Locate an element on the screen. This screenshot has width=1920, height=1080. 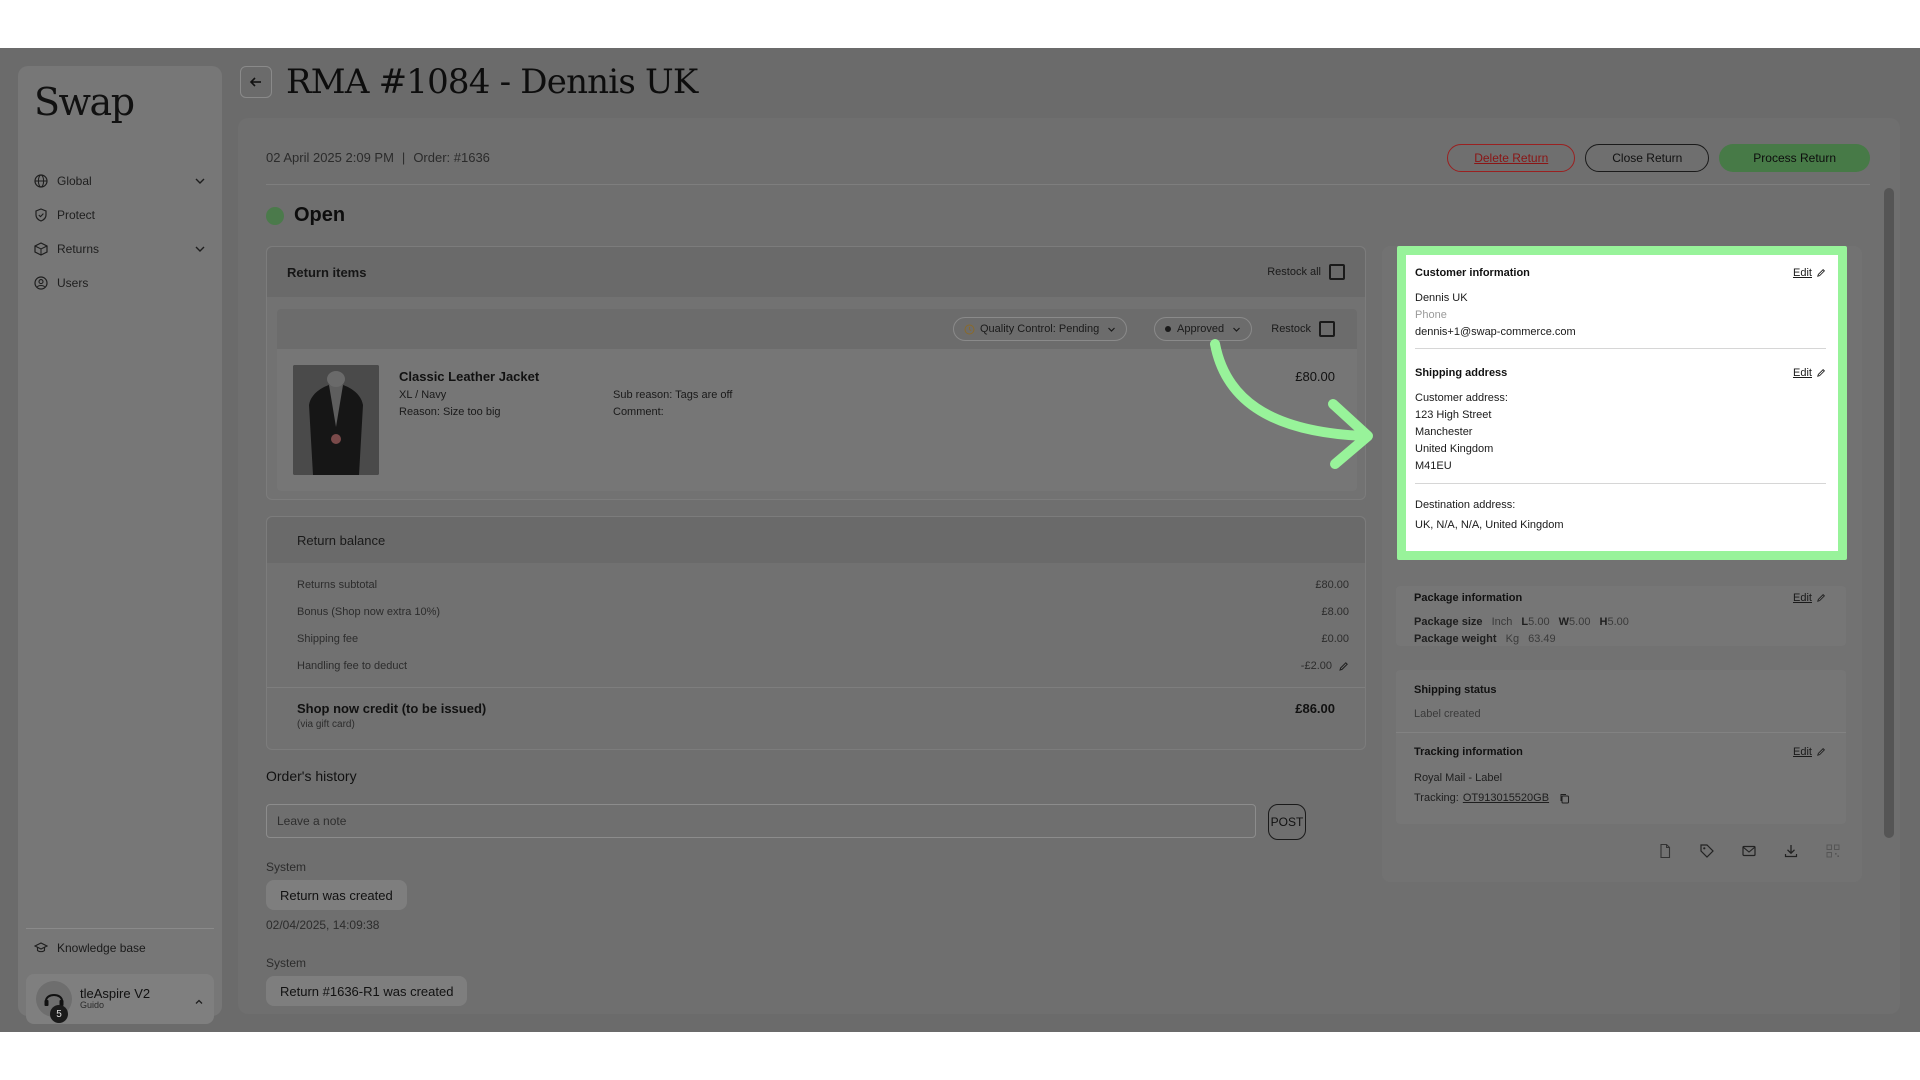
history-entry: Return was created is located at coordinates (336, 895).